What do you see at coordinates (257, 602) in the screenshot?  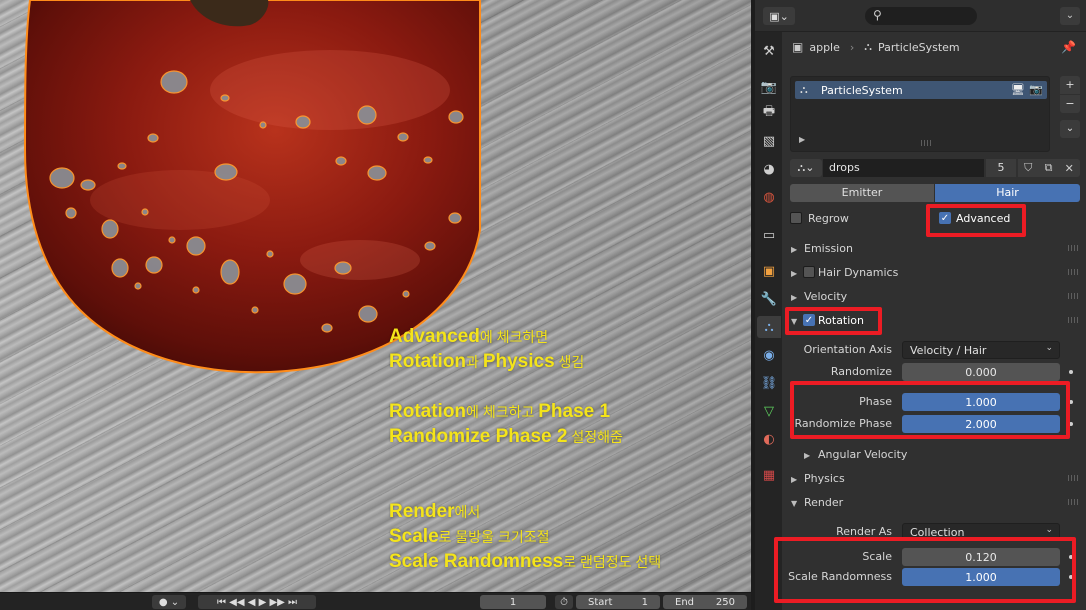 I see `playback-controls: ⏮ ◀◀ ◀ ▶ ▶▶ ⏭` at bounding box center [257, 602].